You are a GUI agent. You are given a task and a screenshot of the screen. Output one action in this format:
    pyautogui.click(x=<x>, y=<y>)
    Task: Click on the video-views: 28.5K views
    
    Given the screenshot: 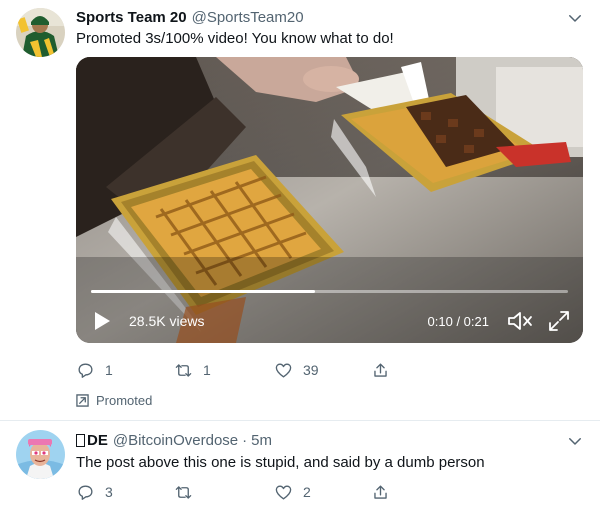 What is the action you would take?
    pyautogui.click(x=167, y=321)
    